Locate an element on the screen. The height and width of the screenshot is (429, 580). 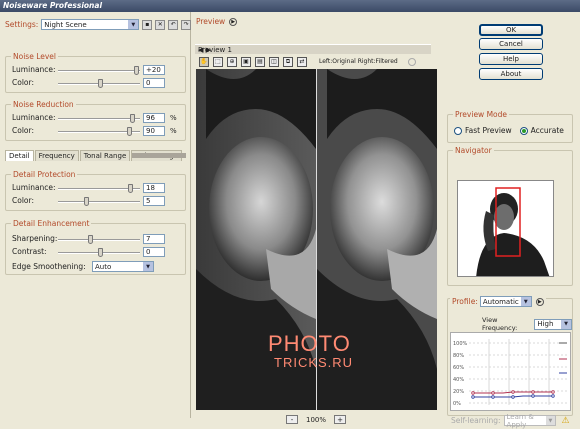
tab-tonal-range: Tonal Range is located at coordinates (105, 155).